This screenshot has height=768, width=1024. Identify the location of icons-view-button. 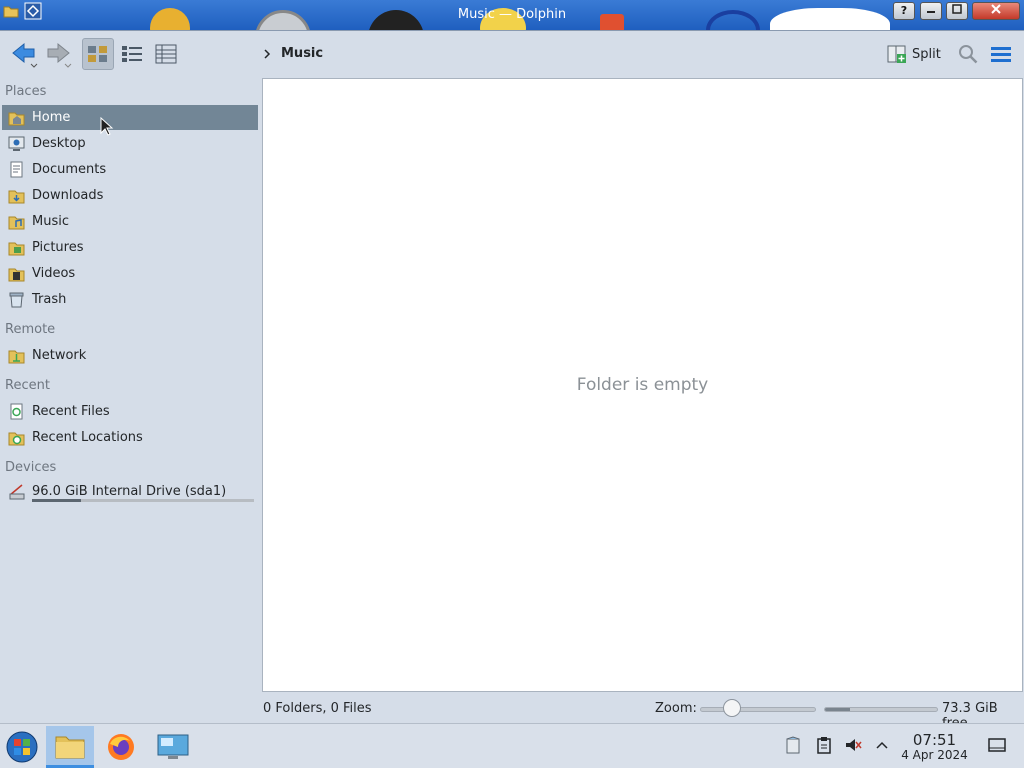
(98, 54).